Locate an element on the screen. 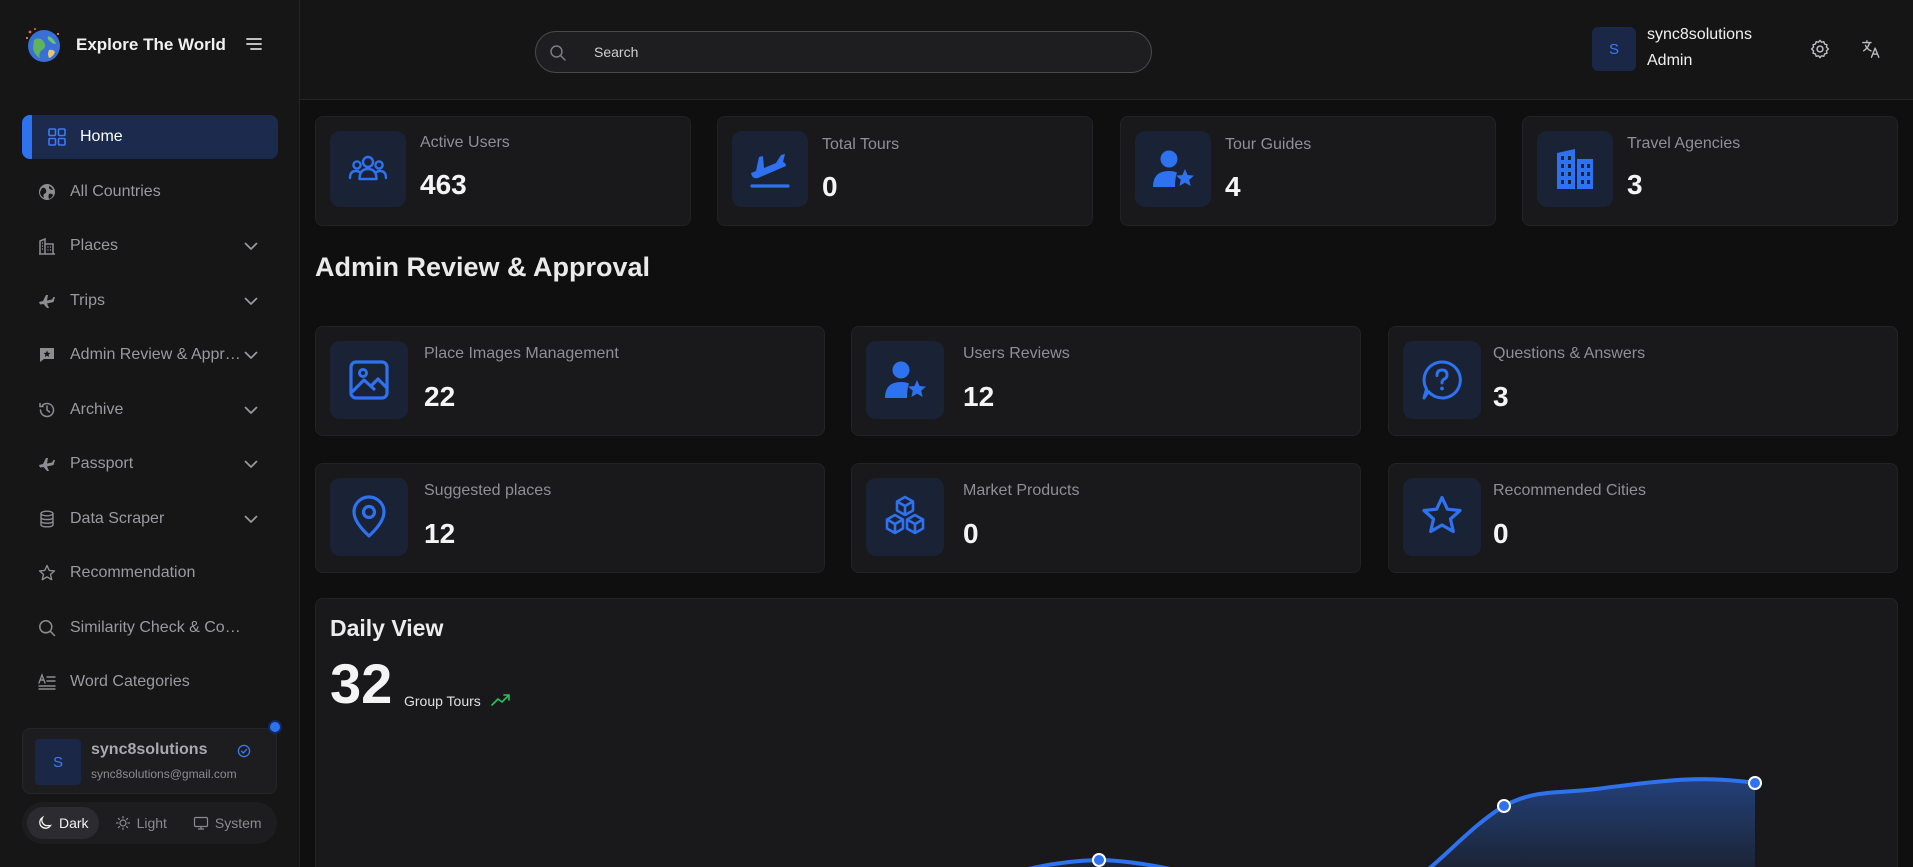  image-icon is located at coordinates (369, 380).